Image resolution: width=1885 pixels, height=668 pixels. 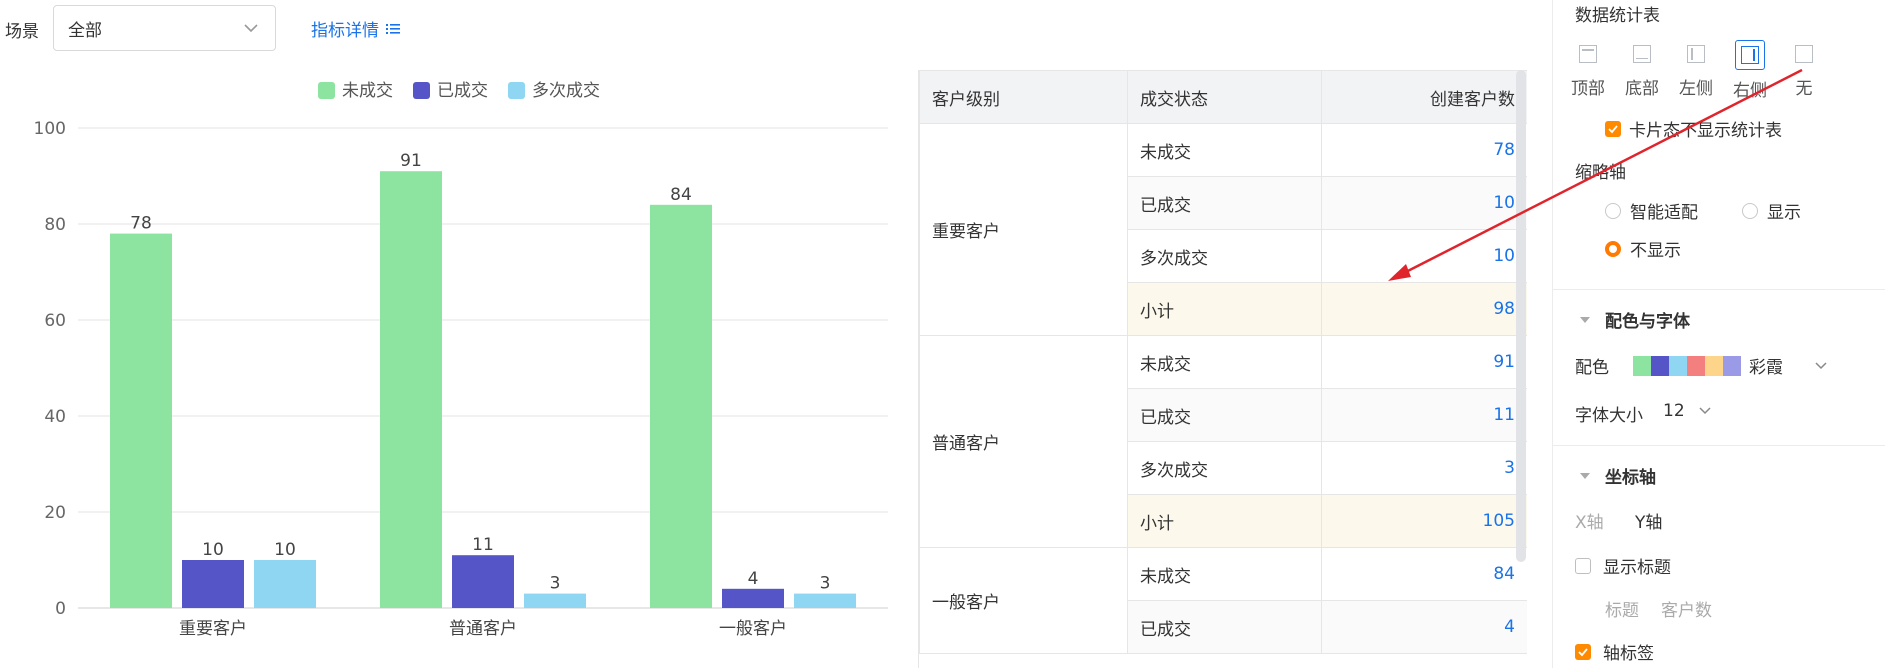 What do you see at coordinates (85, 30) in the screenshot?
I see `scene-select-value: 全部` at bounding box center [85, 30].